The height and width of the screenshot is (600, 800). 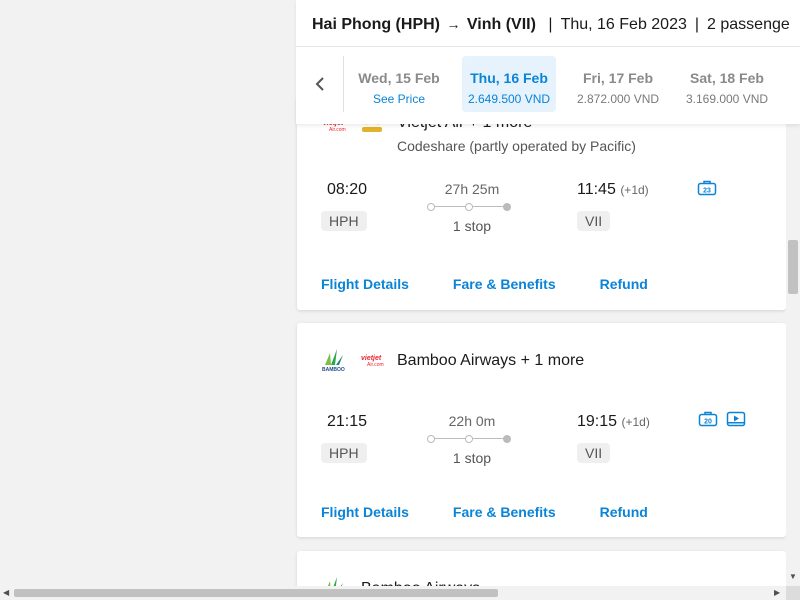 What do you see at coordinates (777, 592) in the screenshot?
I see `scroll-right-icon: ▶` at bounding box center [777, 592].